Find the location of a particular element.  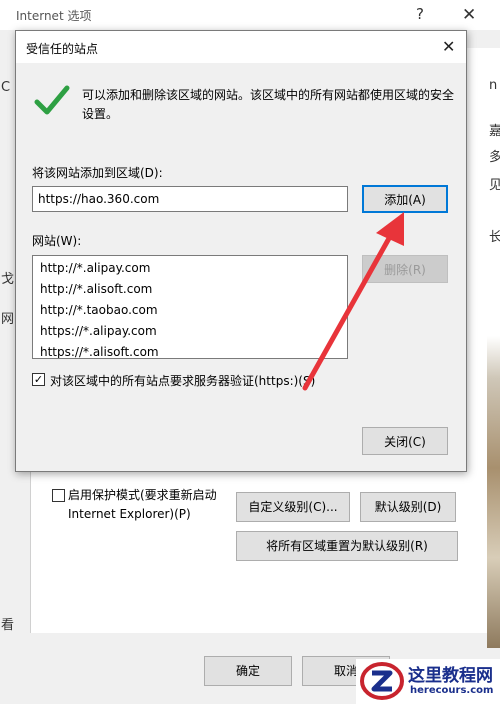

dialog-close-icon: ✕ is located at coordinates (448, 46).